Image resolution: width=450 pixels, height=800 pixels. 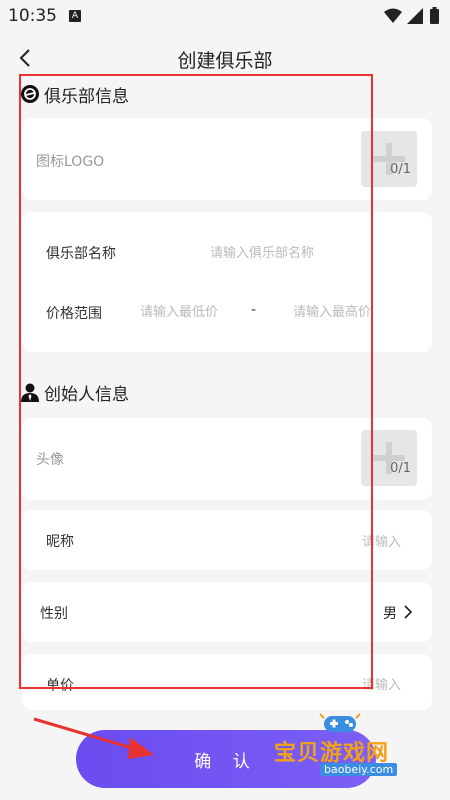 What do you see at coordinates (390, 613) in the screenshot?
I see `gender-value: 男` at bounding box center [390, 613].